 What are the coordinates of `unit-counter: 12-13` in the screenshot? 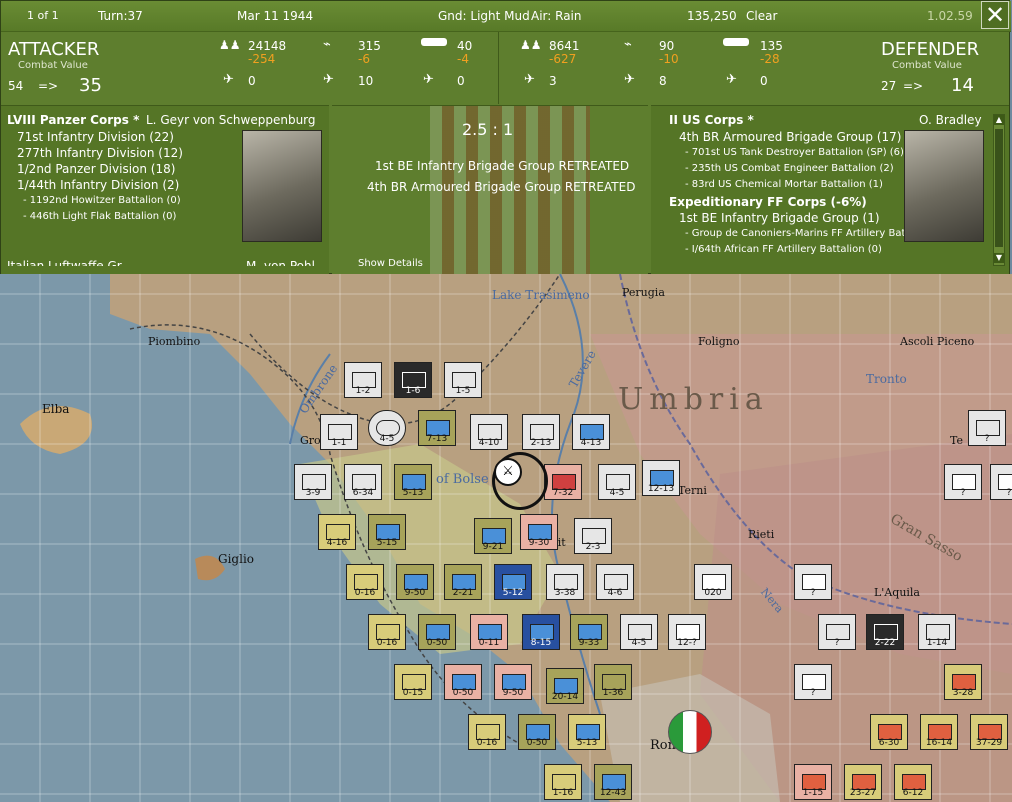 It's located at (661, 478).